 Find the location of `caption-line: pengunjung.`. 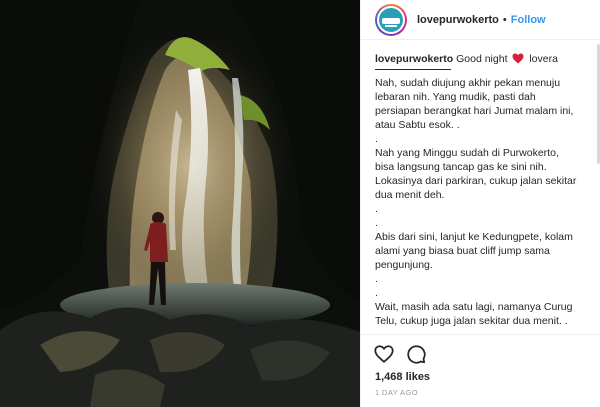

caption-line: pengunjung. is located at coordinates (404, 265).